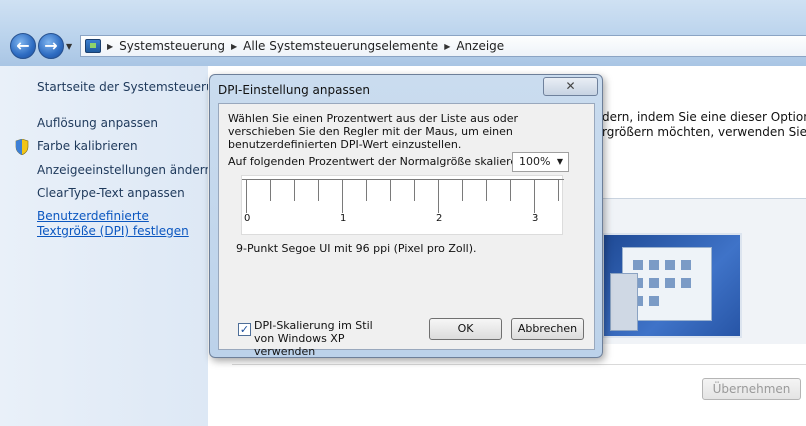 The image size is (806, 426). Describe the element at coordinates (172, 46) in the screenshot. I see `breadcrumb-item: Systemsteuerung` at that location.